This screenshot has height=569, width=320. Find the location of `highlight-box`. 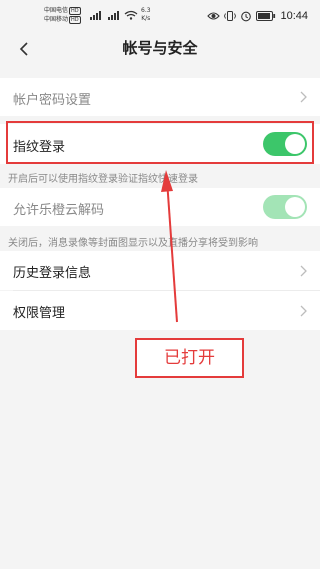

highlight-box is located at coordinates (160, 142).